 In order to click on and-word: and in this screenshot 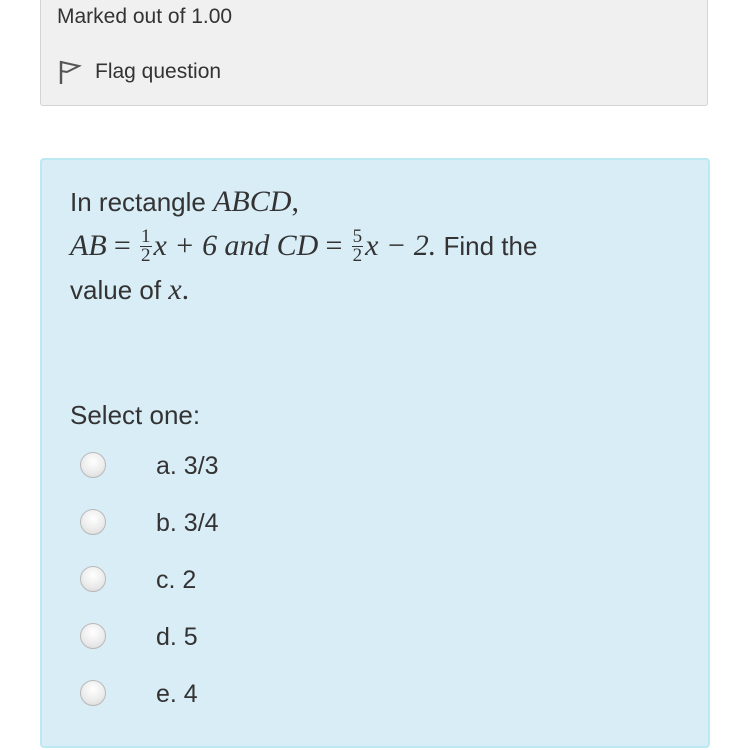, I will do `click(247, 245)`.